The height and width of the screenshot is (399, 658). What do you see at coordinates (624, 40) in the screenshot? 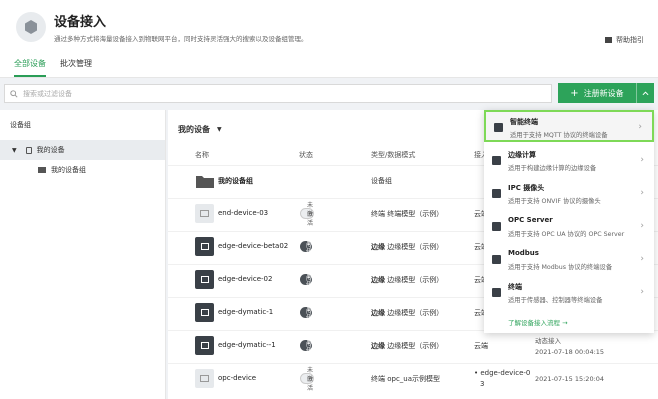
I see `help-link: 帮助指引` at bounding box center [624, 40].